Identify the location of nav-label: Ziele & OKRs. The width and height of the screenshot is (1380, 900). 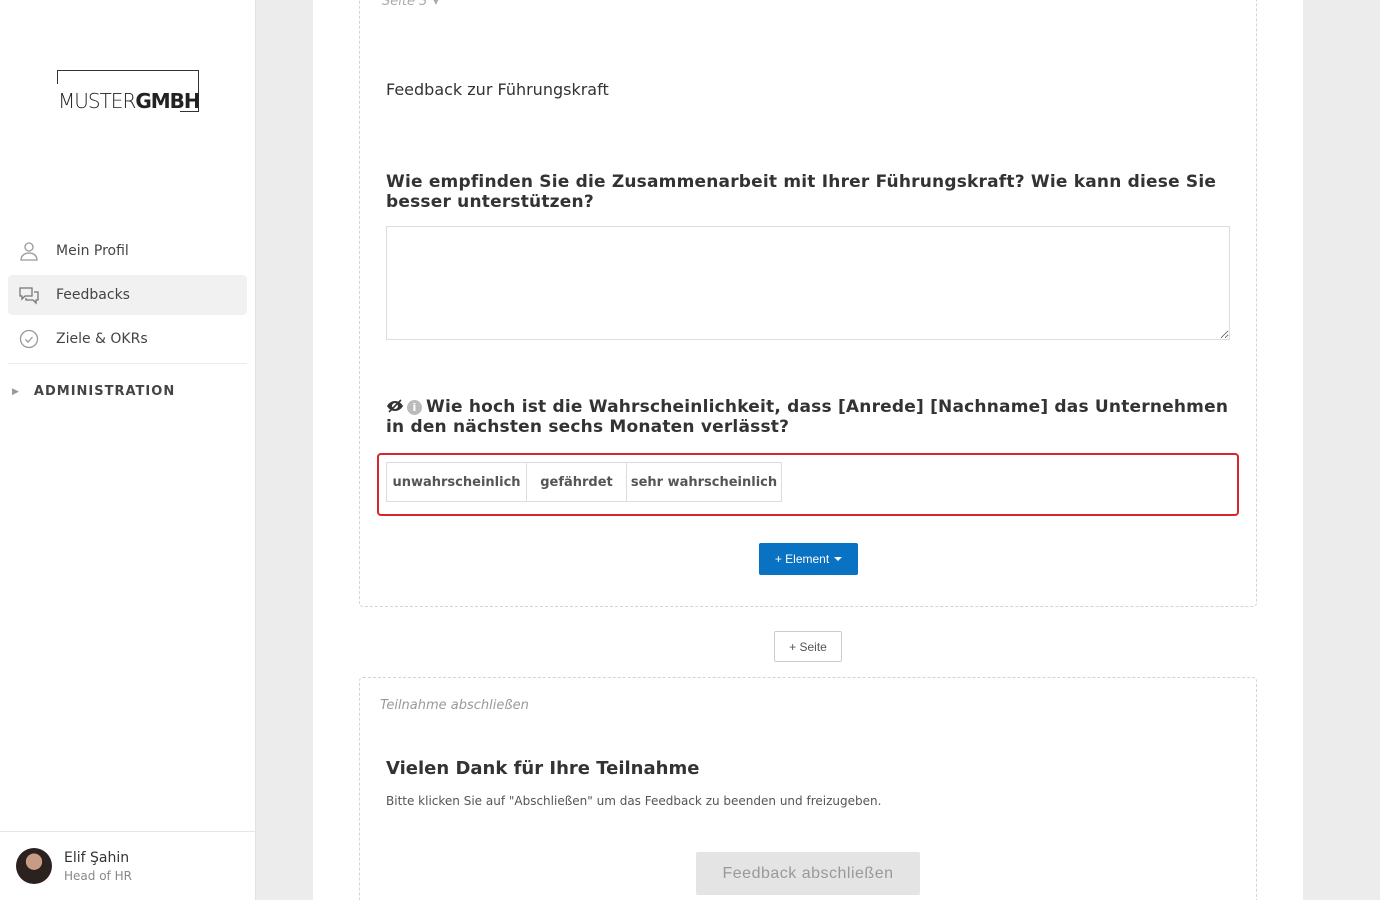
(102, 339).